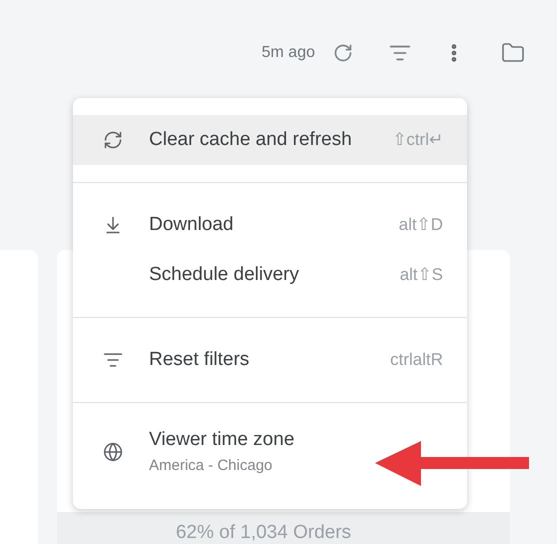 The image size is (557, 544). I want to click on menu-item: Reset filters ctrlaltR, so click(270, 360).